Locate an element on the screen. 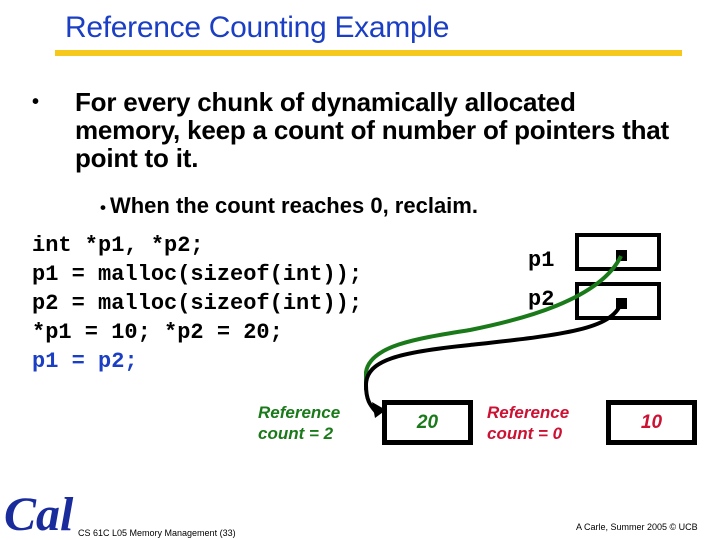 This screenshot has height=540, width=720. slide-title: Reference Counting Example is located at coordinates (257, 27).